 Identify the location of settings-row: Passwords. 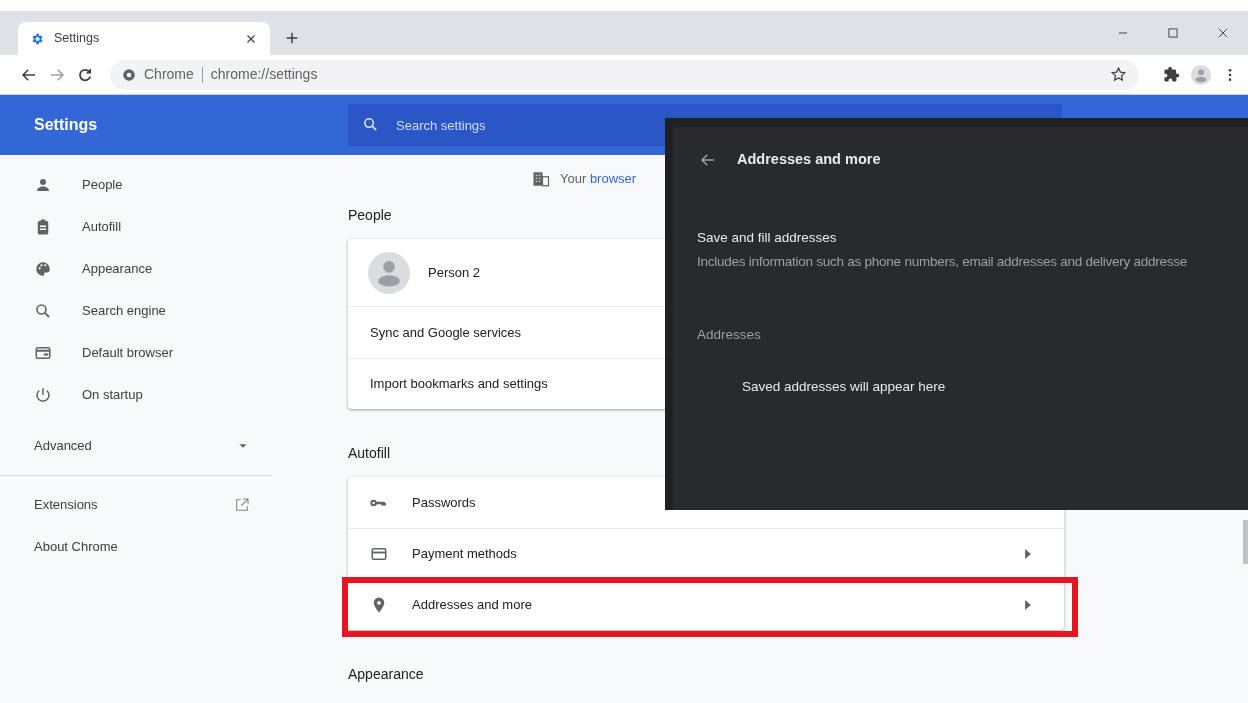
(706, 502).